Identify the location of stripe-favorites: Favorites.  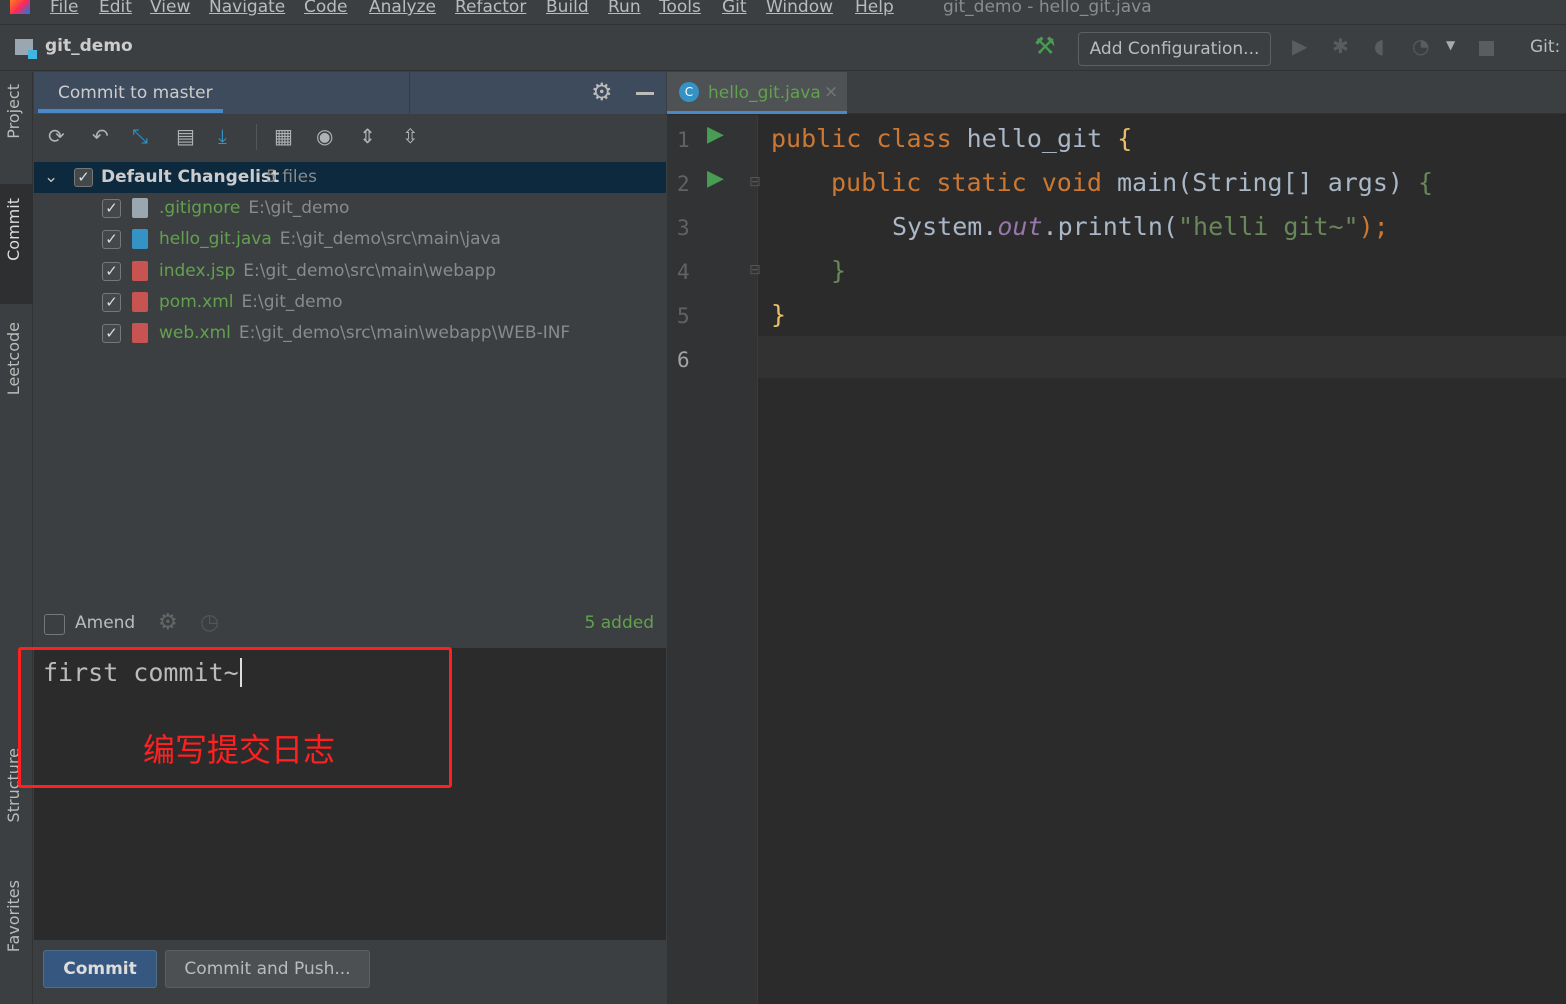
(13, 916).